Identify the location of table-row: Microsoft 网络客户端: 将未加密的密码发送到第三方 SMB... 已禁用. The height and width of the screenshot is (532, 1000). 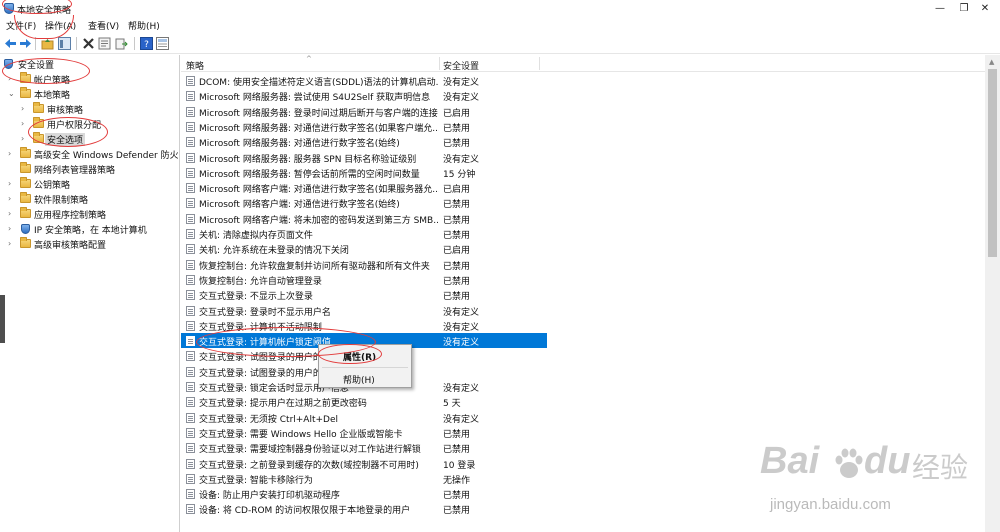
(583, 218).